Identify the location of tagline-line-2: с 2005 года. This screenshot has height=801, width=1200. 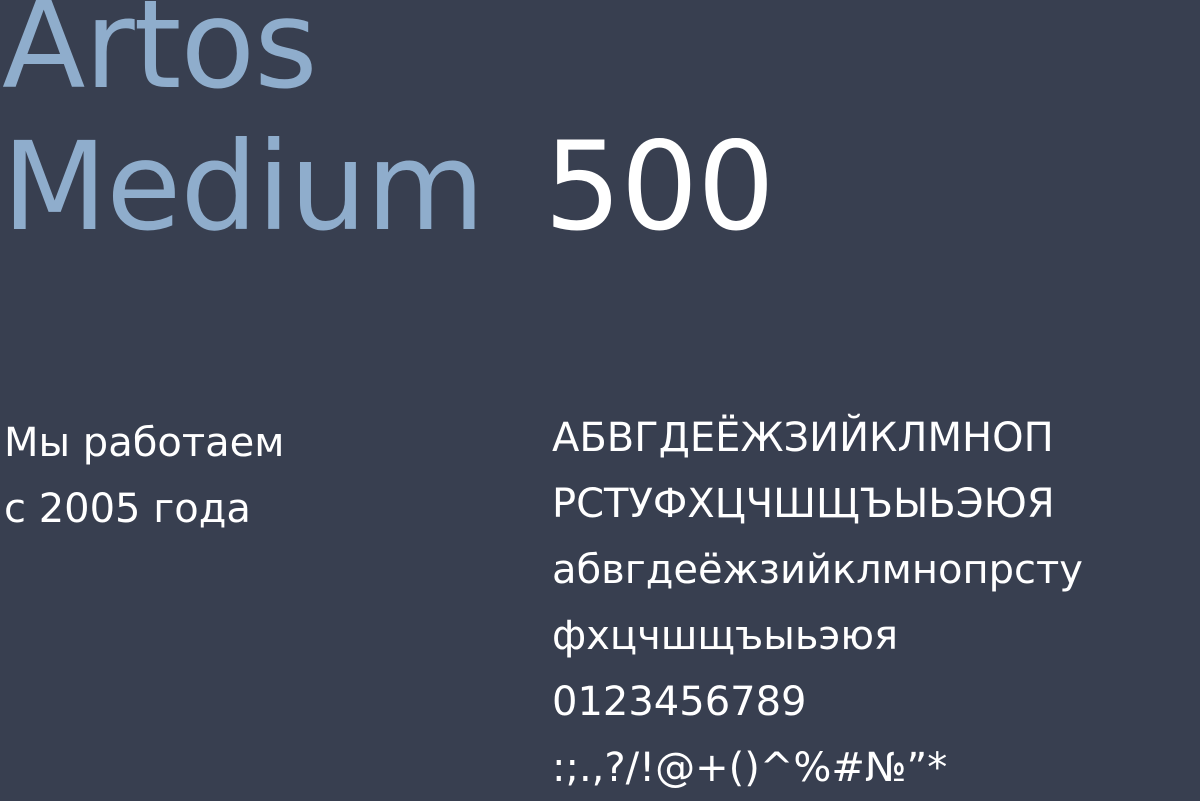
(127, 509).